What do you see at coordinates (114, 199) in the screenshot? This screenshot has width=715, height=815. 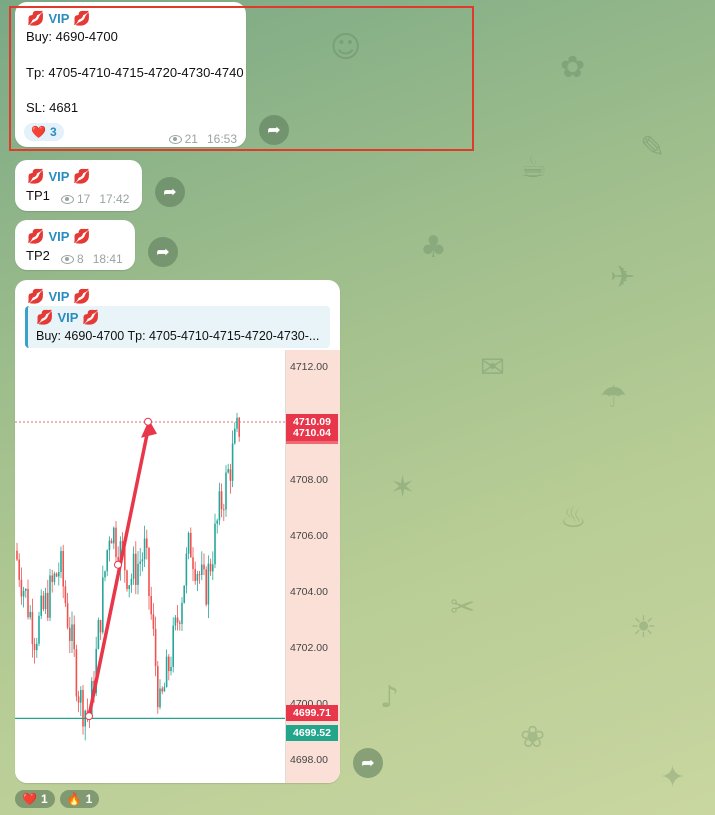 I see `message-time: 17:42` at bounding box center [114, 199].